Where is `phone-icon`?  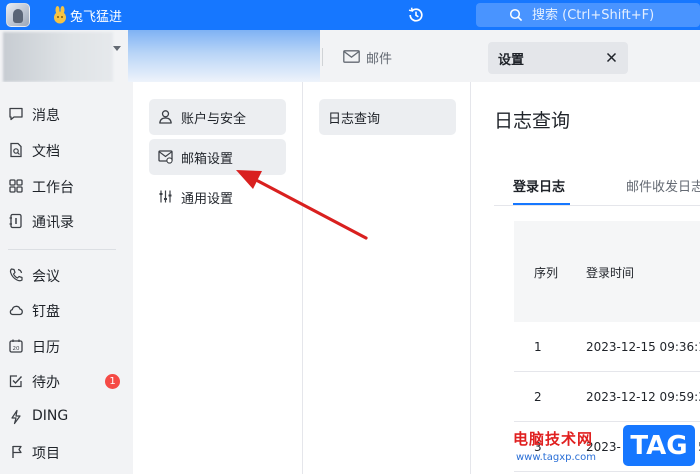
phone-icon is located at coordinates (16, 275).